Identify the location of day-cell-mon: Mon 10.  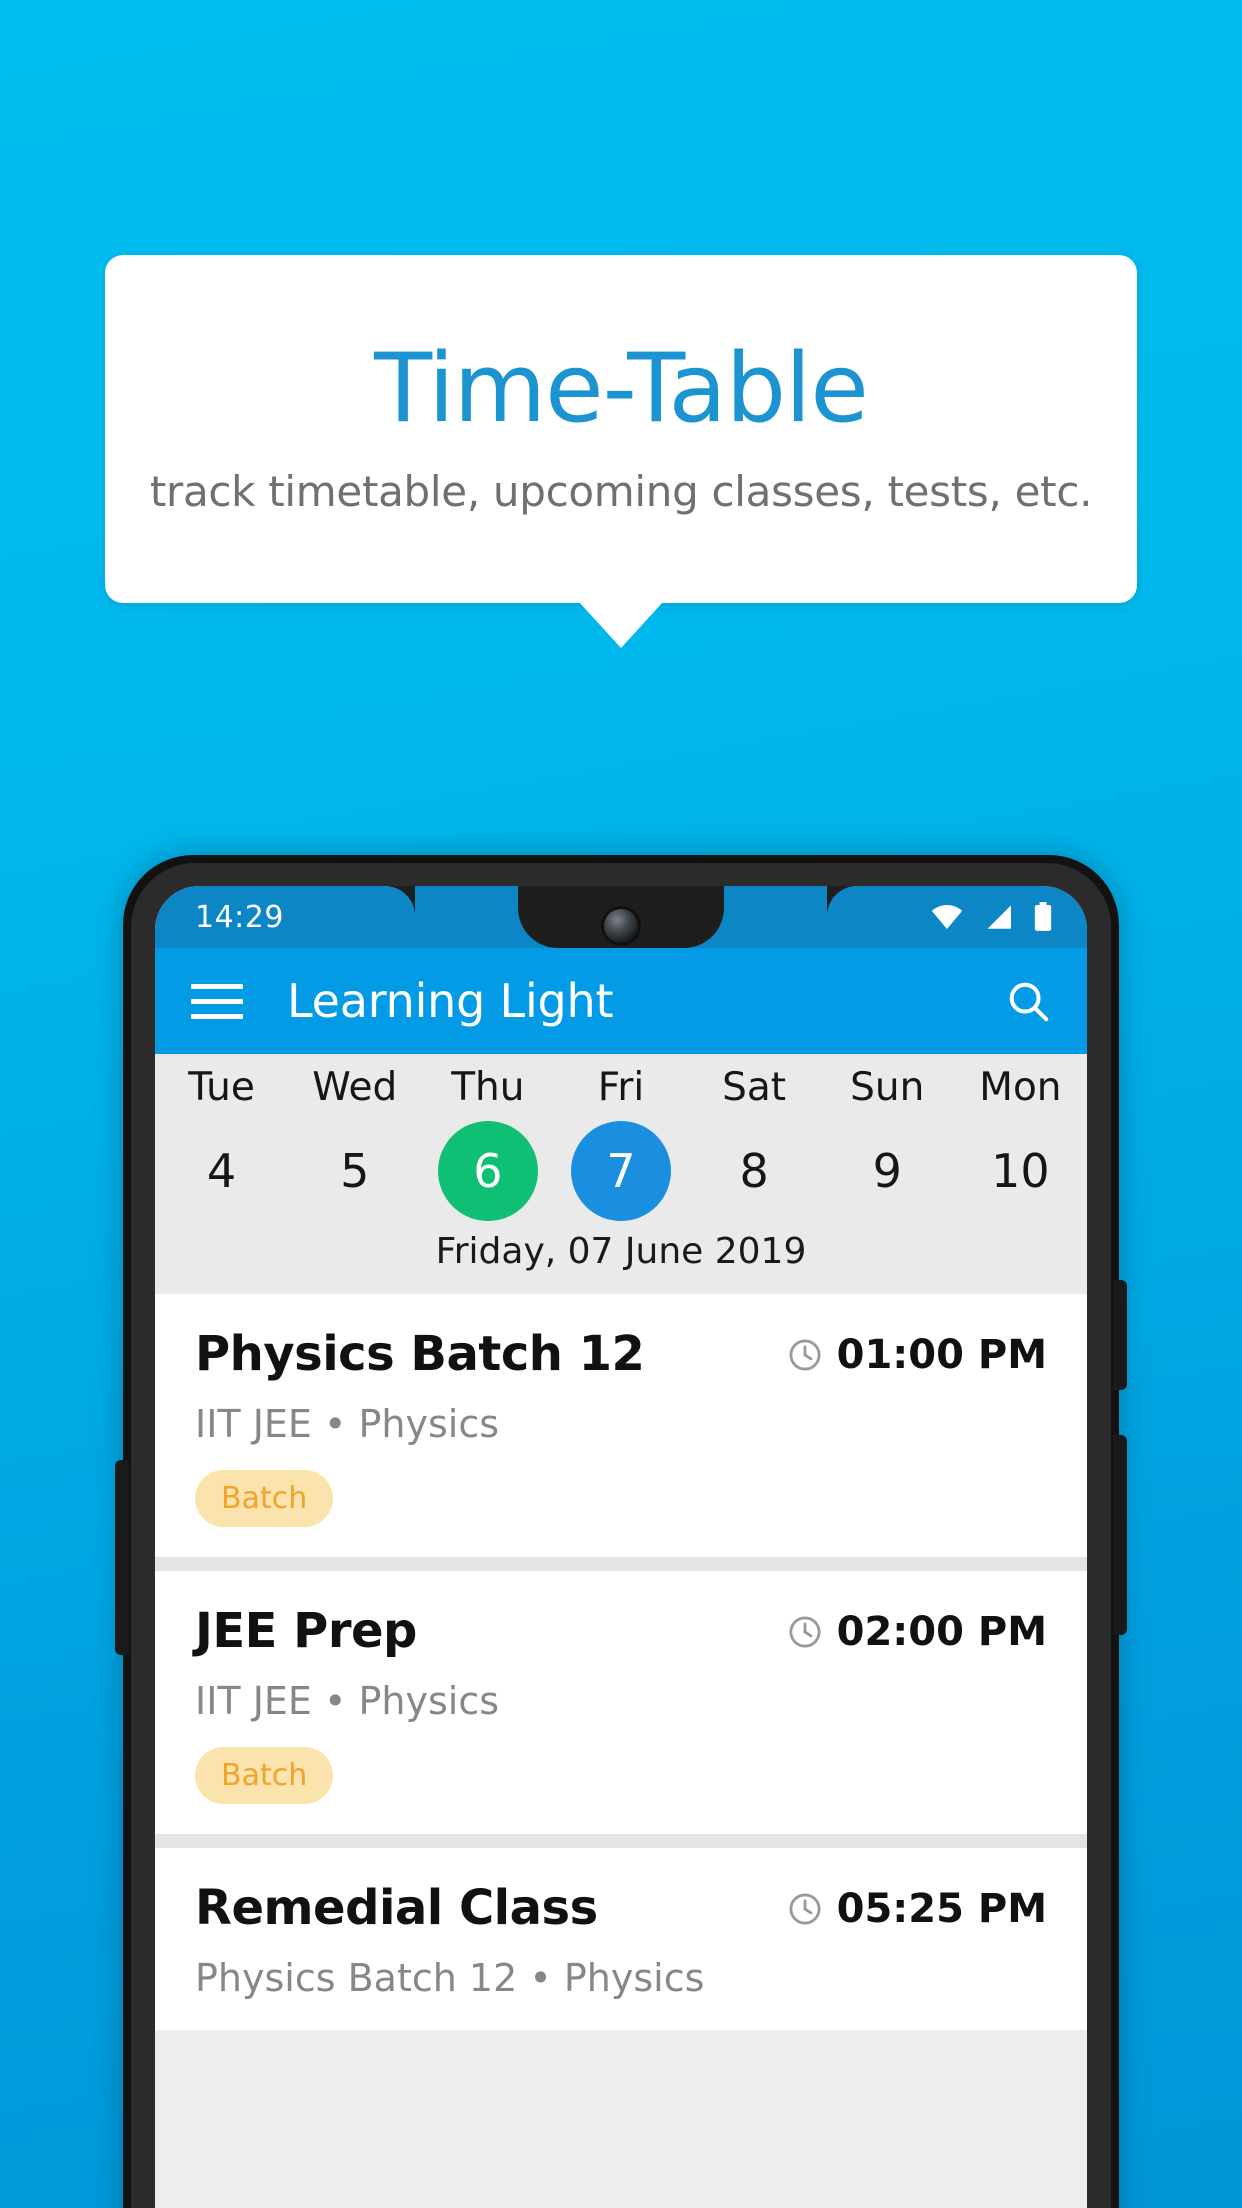
(1020, 1142).